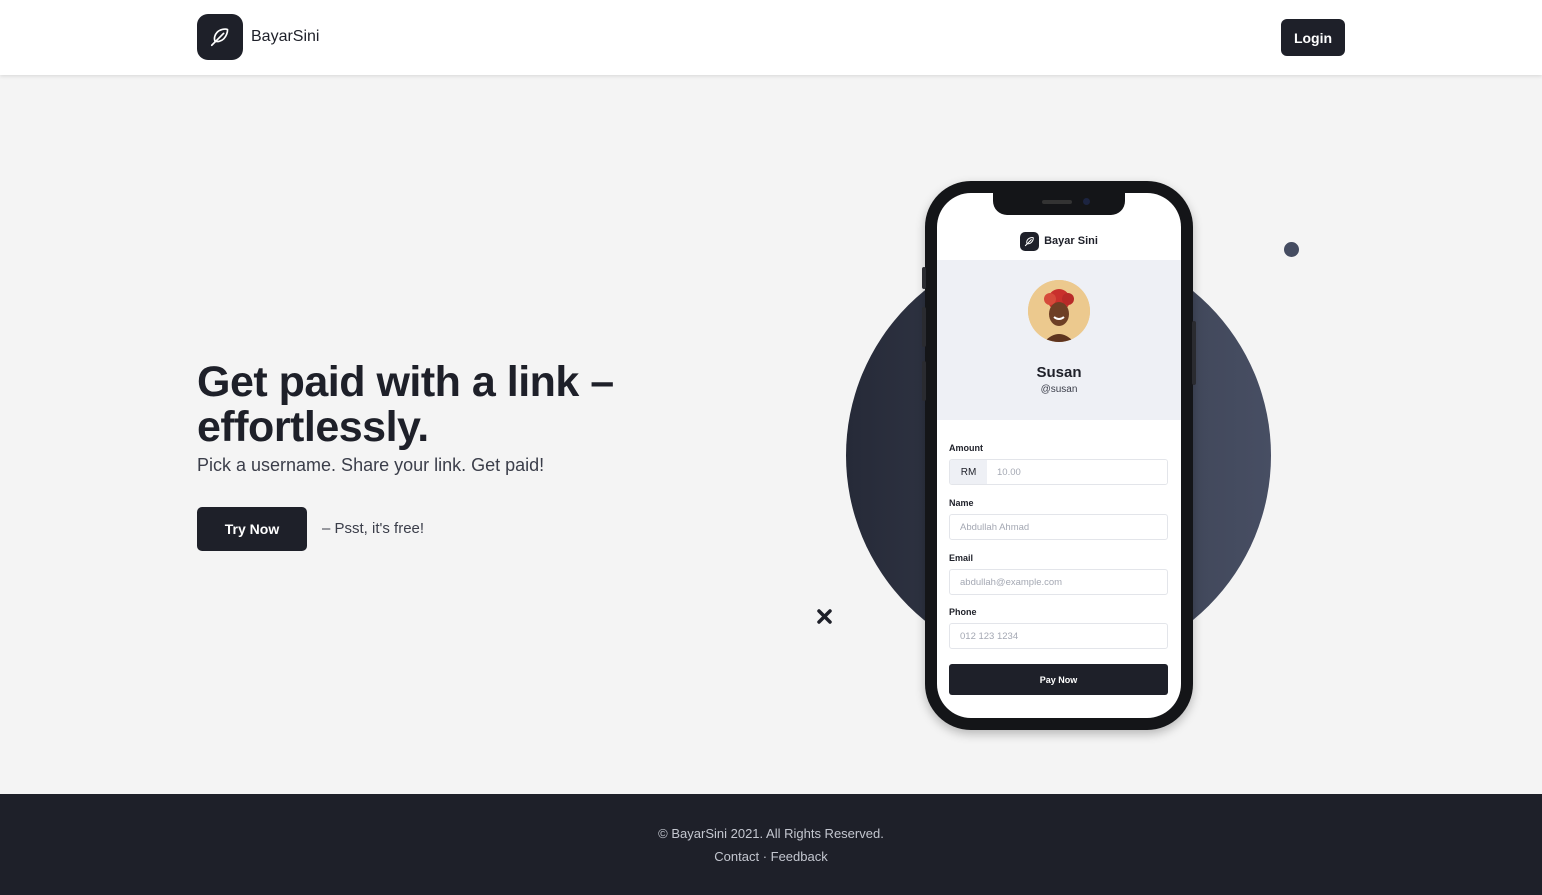 This screenshot has width=1542, height=895. What do you see at coordinates (373, 528) in the screenshot?
I see `free-note: – Psst, it's free!` at bounding box center [373, 528].